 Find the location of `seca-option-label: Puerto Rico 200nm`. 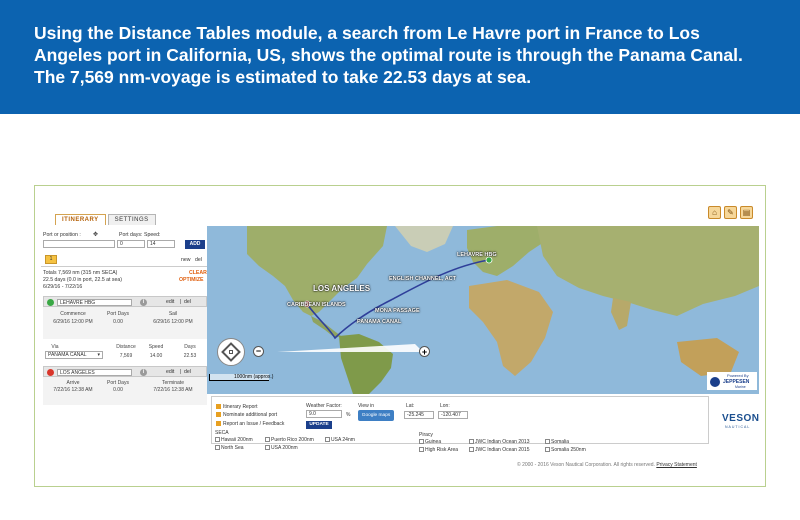

seca-option-label: Puerto Rico 200nm is located at coordinates (292, 440).